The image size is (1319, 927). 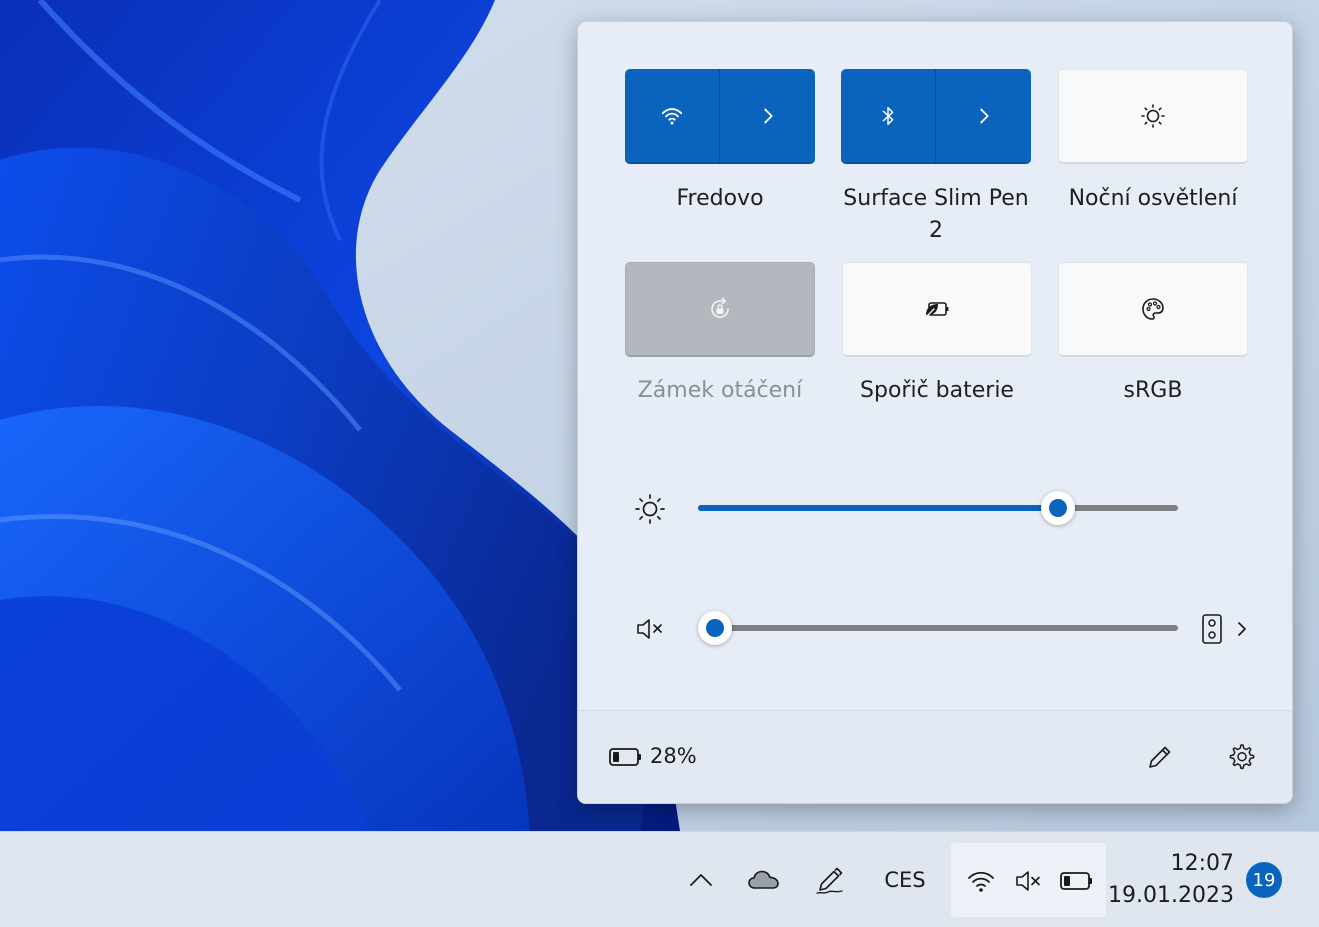 I want to click on bluetooth-toggle-button, so click(x=888, y=115).